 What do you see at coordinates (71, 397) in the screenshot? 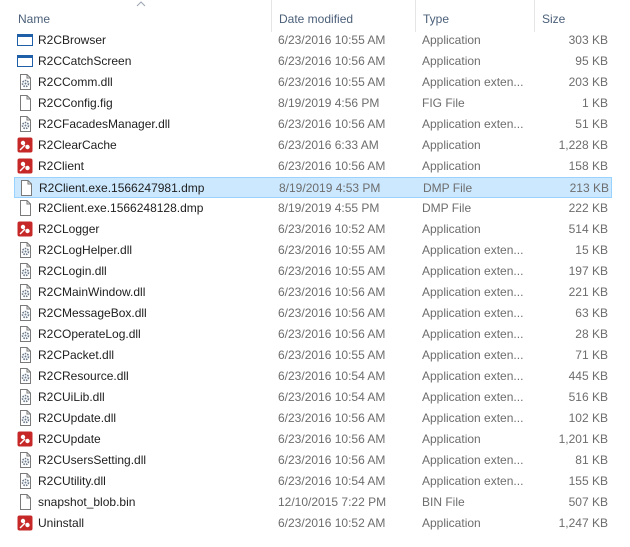
I see `file-name: R2CUiLib.dll` at bounding box center [71, 397].